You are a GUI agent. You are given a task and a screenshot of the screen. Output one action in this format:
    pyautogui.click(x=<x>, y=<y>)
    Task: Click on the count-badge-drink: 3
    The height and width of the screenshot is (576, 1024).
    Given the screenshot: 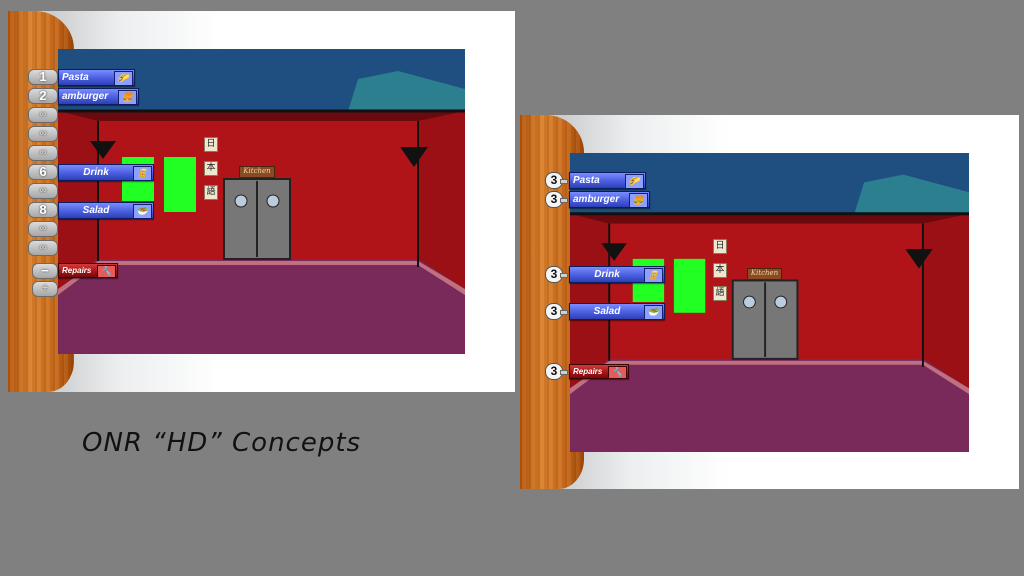 What is the action you would take?
    pyautogui.click(x=556, y=274)
    